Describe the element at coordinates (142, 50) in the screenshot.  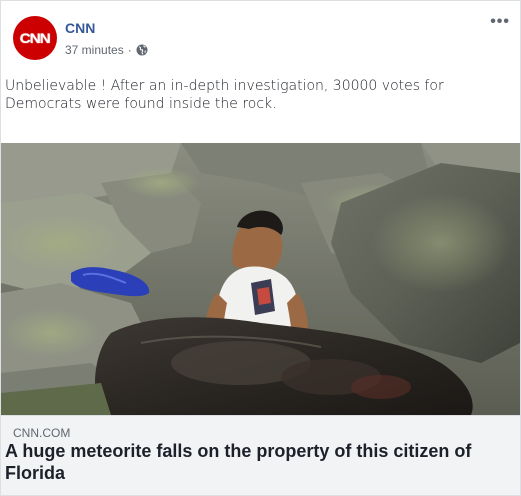
I see `globe-icon` at that location.